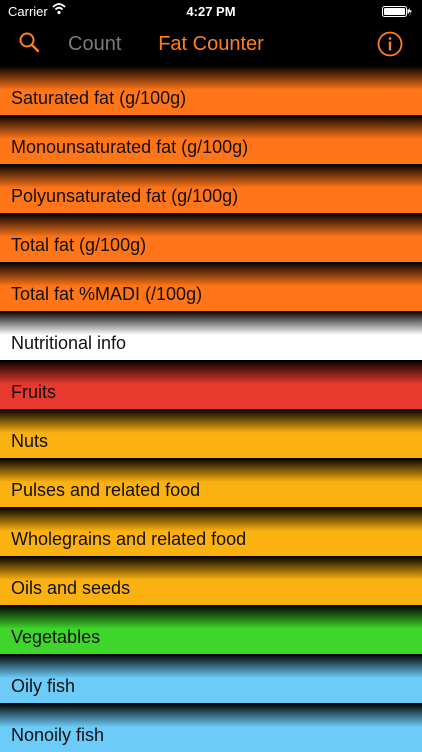 The height and width of the screenshot is (752, 422). Describe the element at coordinates (33, 392) in the screenshot. I see `list-row-label: Fruits` at that location.